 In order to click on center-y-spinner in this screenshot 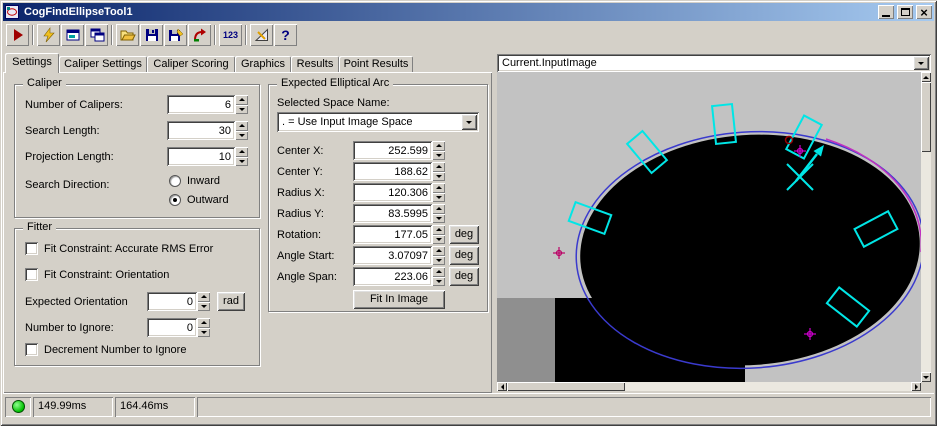, I will do `click(438, 171)`.